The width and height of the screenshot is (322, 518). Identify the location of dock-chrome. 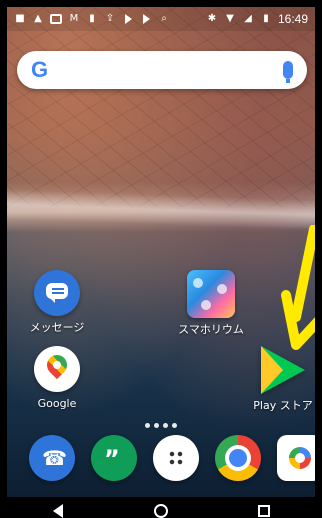
(238, 458).